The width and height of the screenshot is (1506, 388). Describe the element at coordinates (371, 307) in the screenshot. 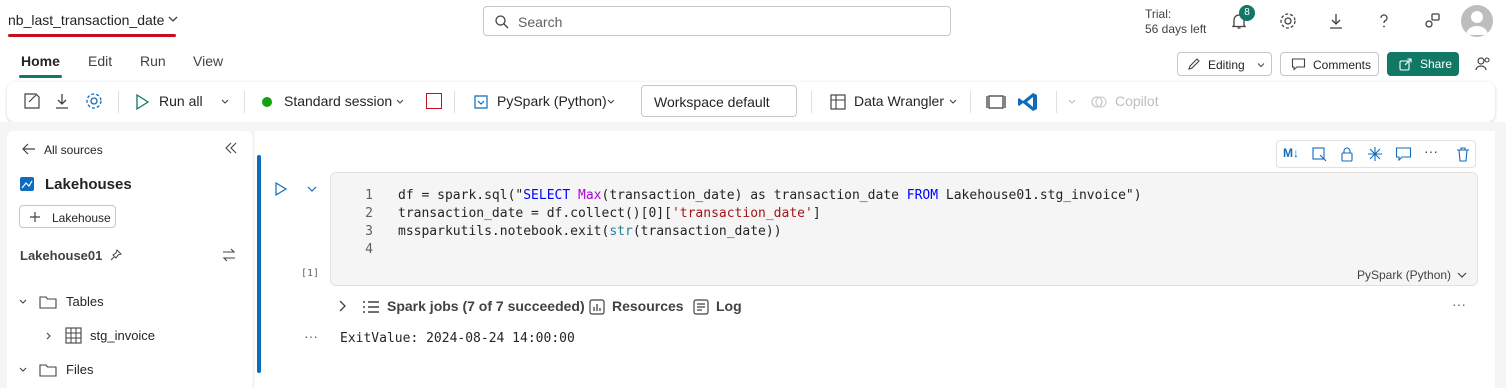

I see `spark-jobs-icon` at that location.